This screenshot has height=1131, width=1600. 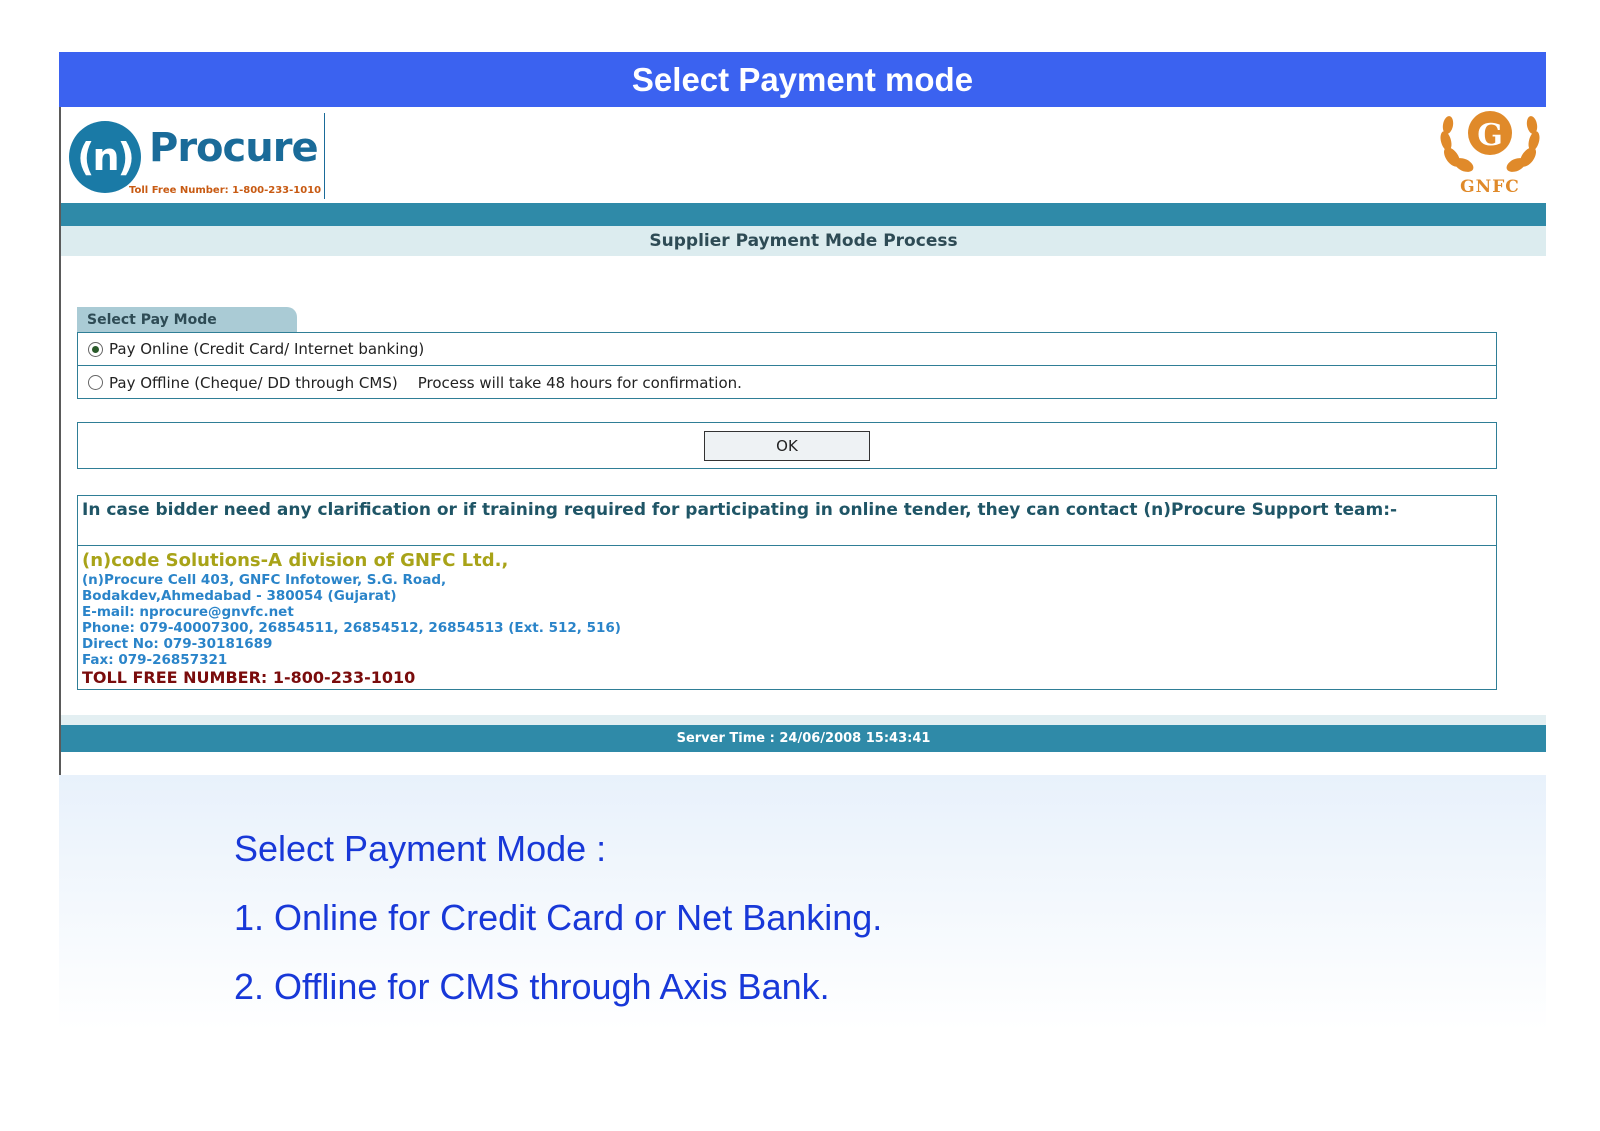 What do you see at coordinates (239, 596) in the screenshot?
I see `support-address-line: Bodakdev,Ahmedabad - 380054 (Gujarat)` at bounding box center [239, 596].